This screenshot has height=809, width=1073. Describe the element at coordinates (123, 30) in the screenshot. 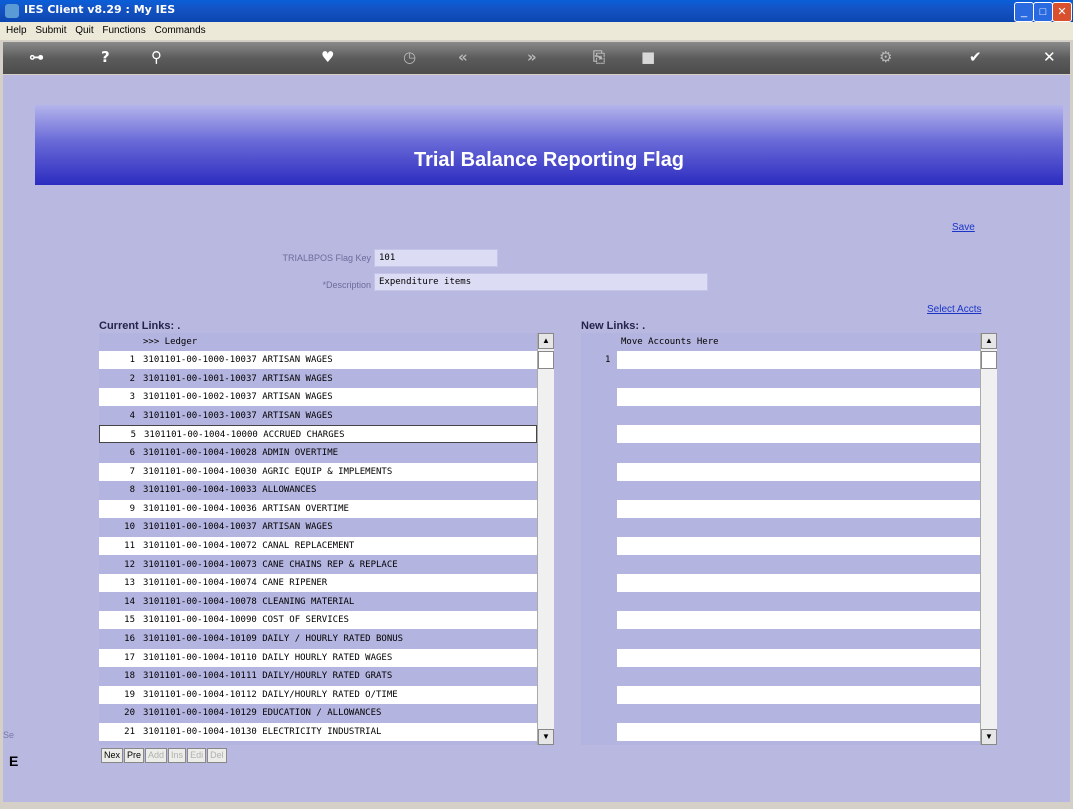

I see `menu-functions: Functions` at that location.